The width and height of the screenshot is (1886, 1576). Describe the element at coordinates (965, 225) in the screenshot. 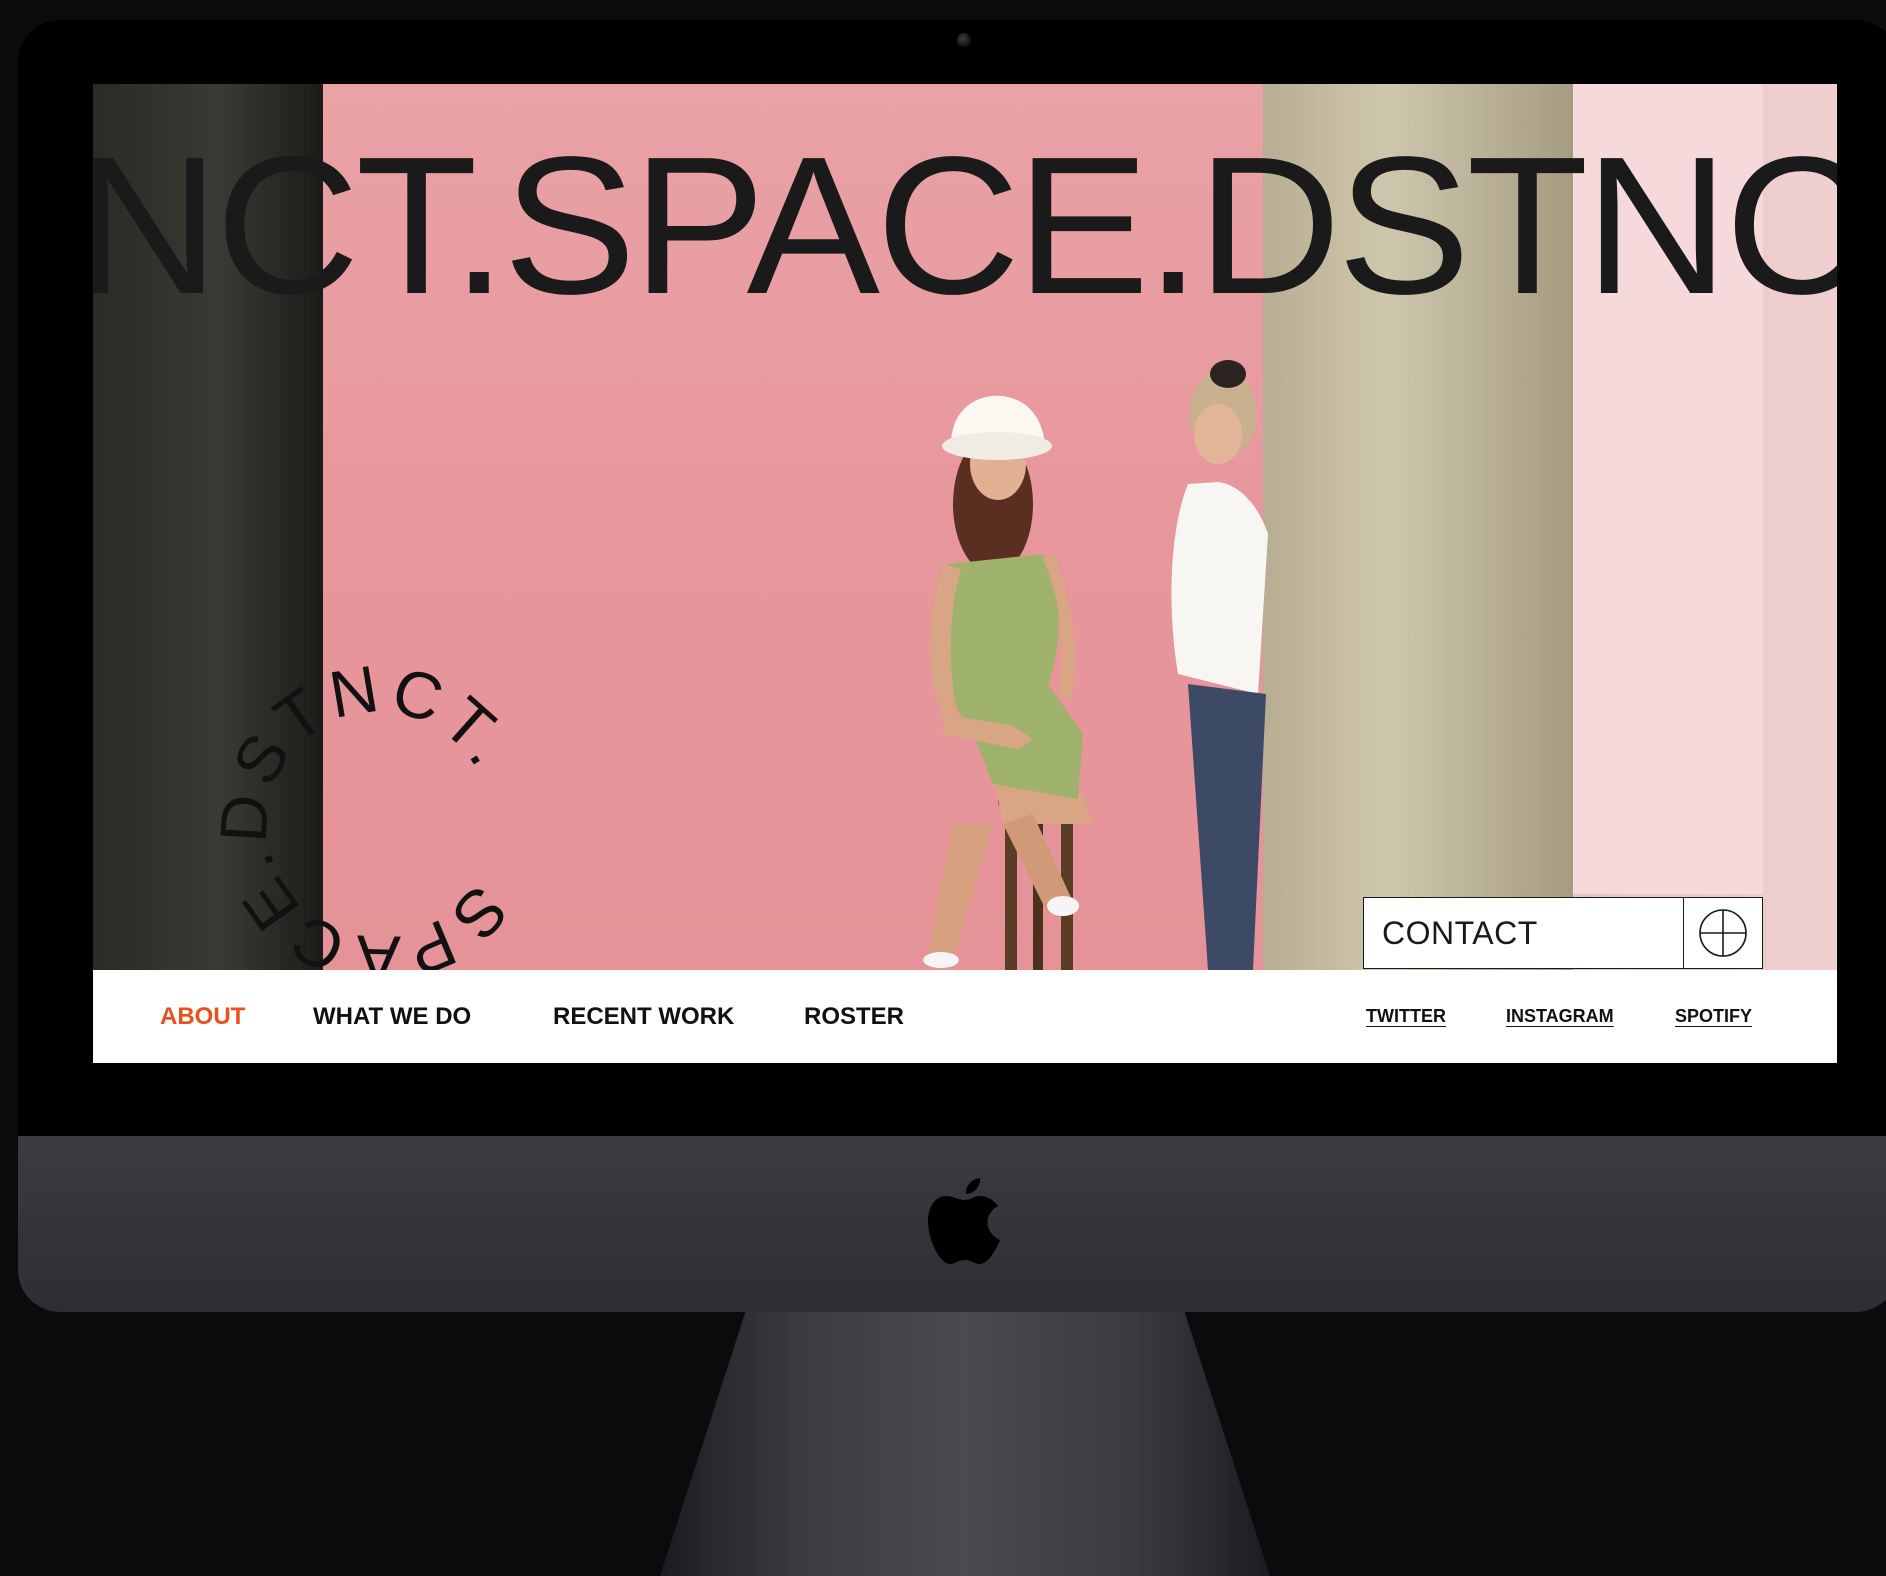

I see `marquee-title: NCT.SPACE.DSTNCT.` at that location.